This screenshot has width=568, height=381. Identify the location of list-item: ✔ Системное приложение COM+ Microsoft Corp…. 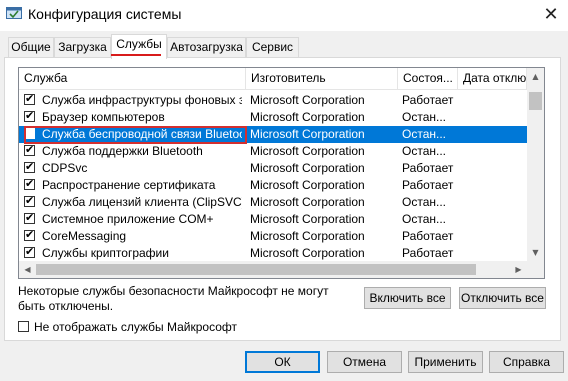
(273, 219).